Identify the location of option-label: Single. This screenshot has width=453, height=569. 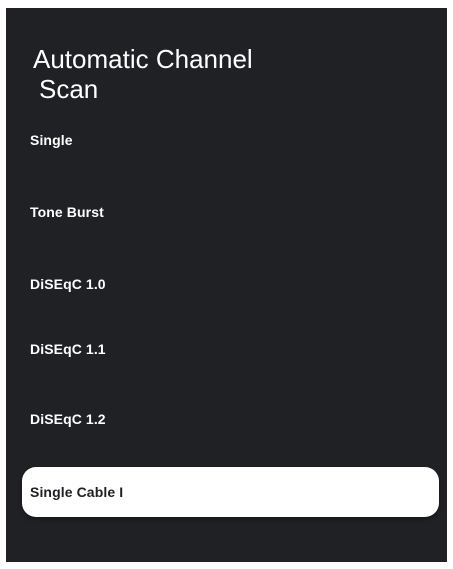
(51, 140).